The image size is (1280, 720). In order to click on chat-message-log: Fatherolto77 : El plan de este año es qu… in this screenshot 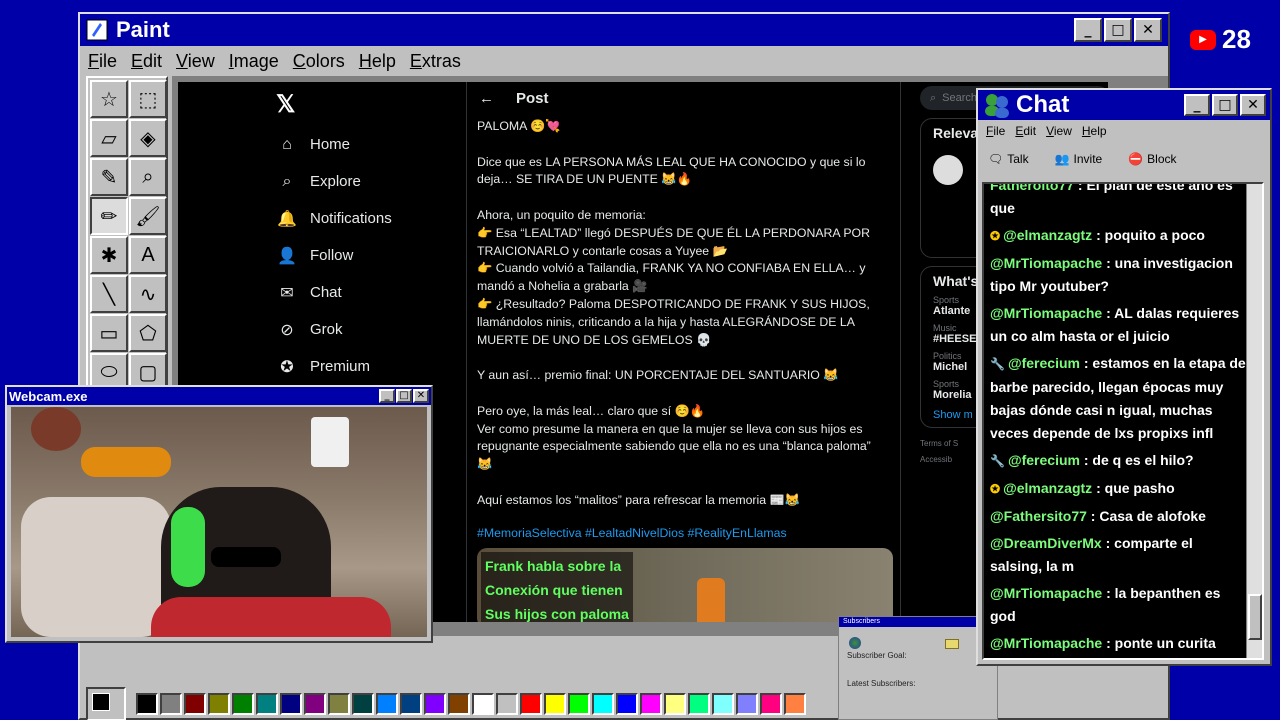, I will do `click(1123, 421)`.